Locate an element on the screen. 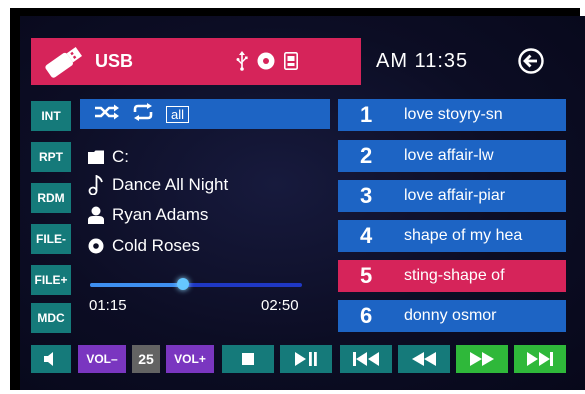  rewind-icon is located at coordinates (424, 359).